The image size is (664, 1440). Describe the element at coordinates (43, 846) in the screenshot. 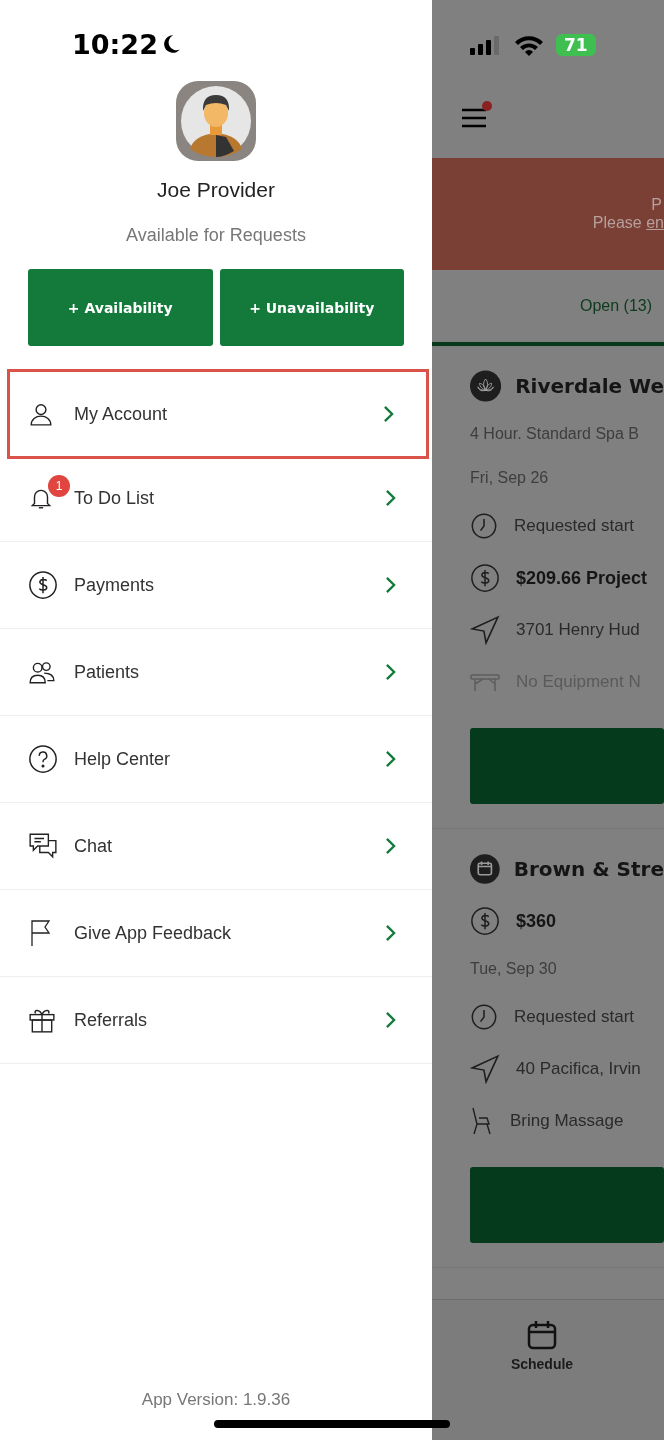

I see `chat-icon` at that location.